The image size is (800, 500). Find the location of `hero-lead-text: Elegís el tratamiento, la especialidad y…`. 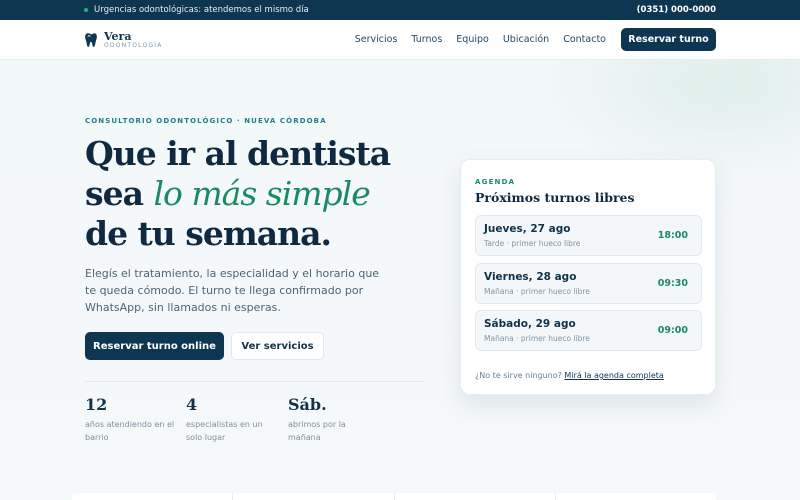

hero-lead-text: Elegís el tratamiento, la especialidad y… is located at coordinates (232, 290).